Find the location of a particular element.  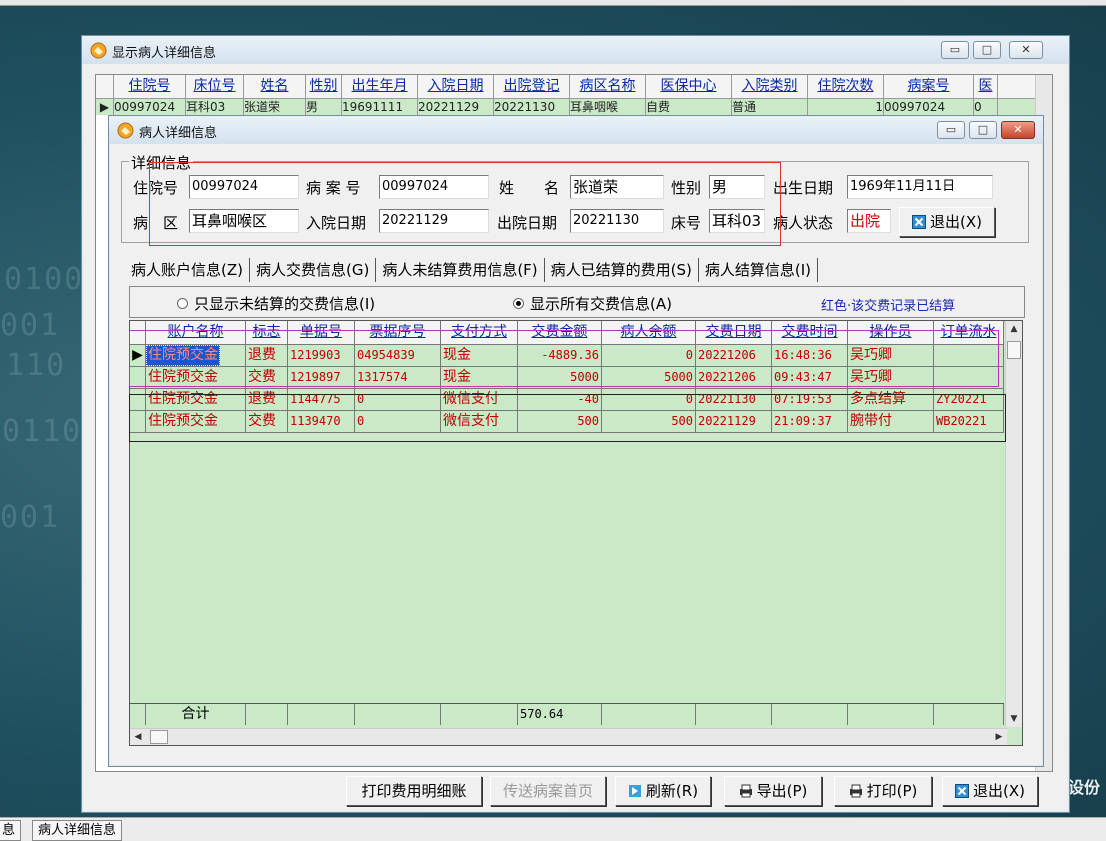

inpatient-no-label: 住院号 is located at coordinates (156, 188).